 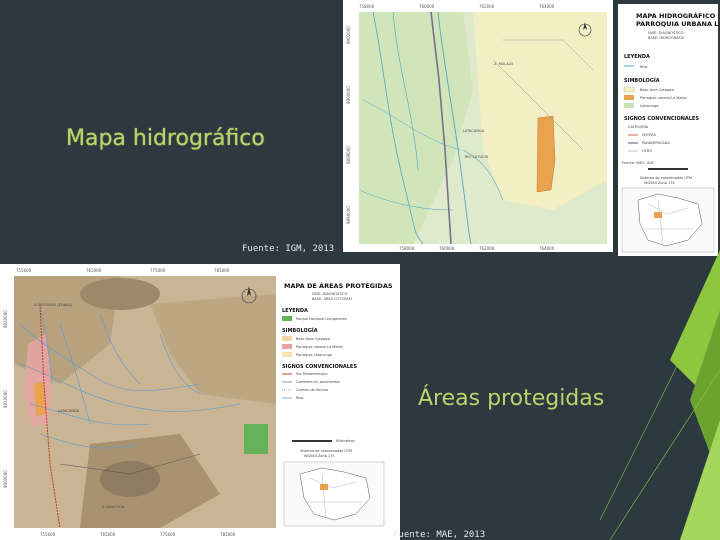 I want to click on coord-top-2: 760000, so click(x=427, y=6).